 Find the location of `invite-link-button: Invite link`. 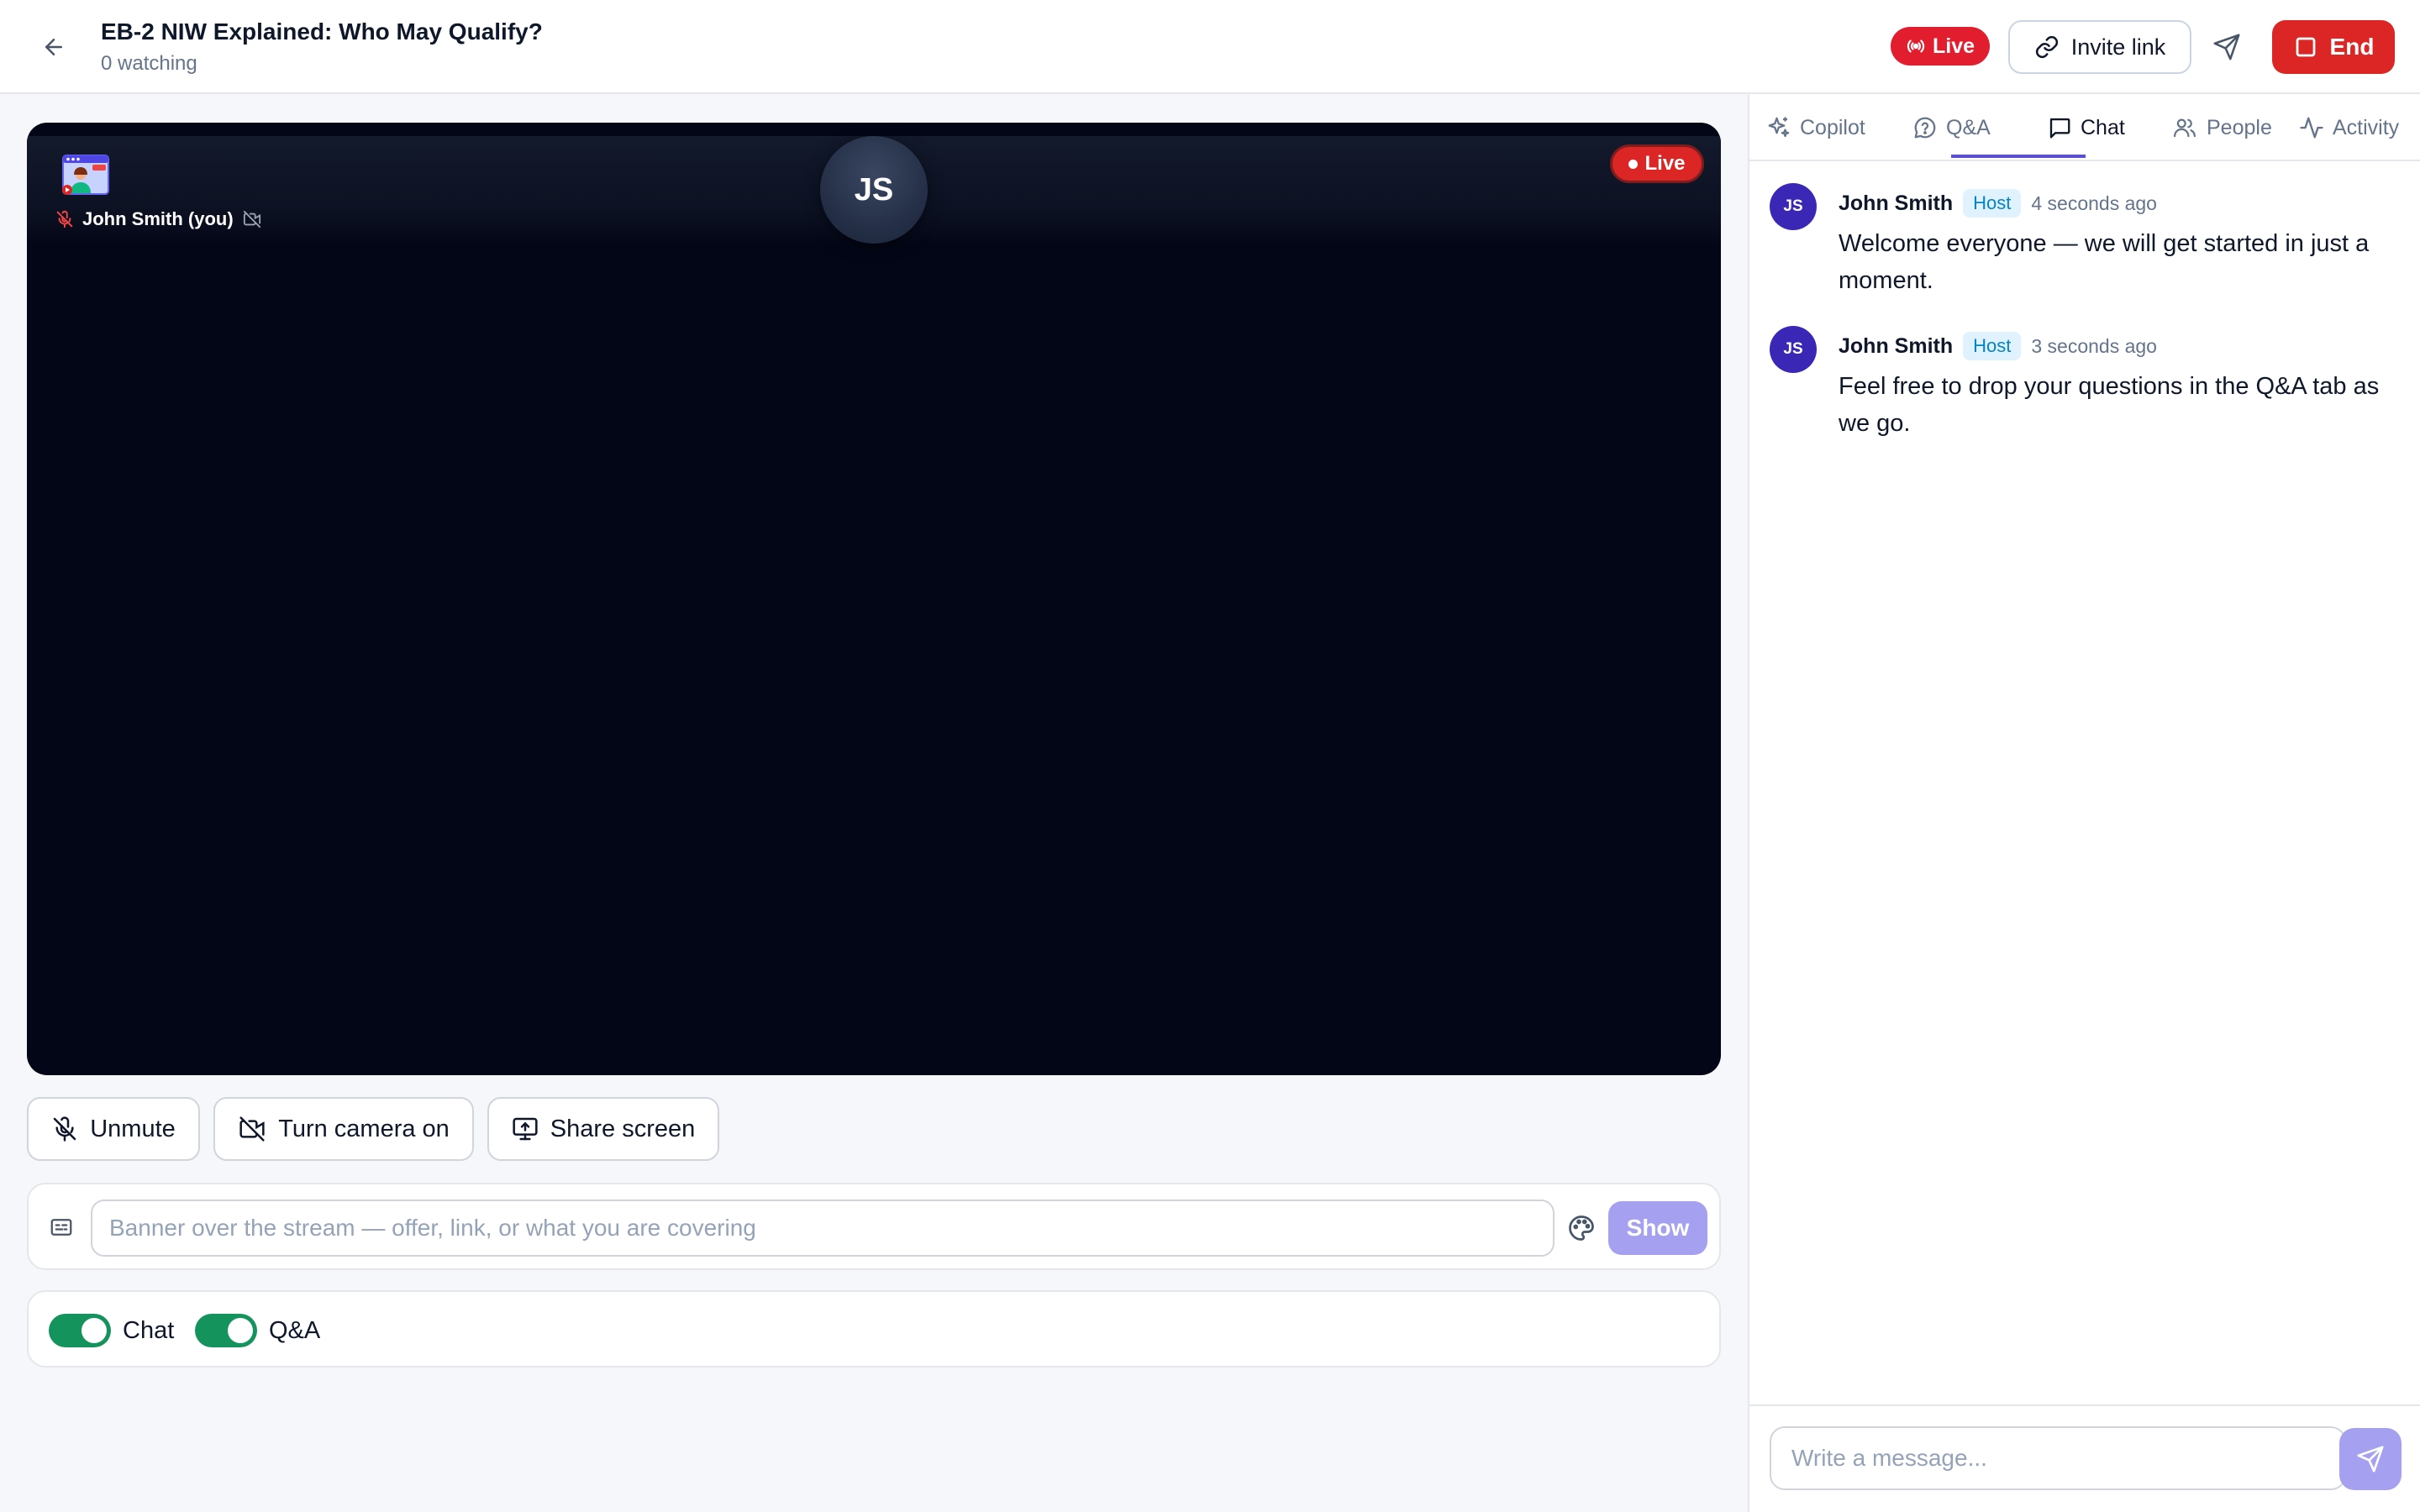

invite-link-button: Invite link is located at coordinates (2099, 47).